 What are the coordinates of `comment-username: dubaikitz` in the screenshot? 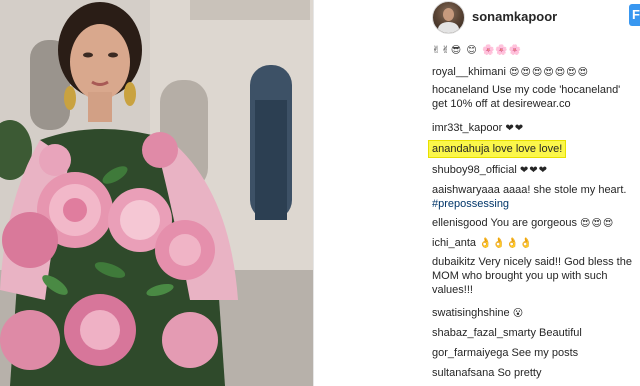 It's located at (453, 262).